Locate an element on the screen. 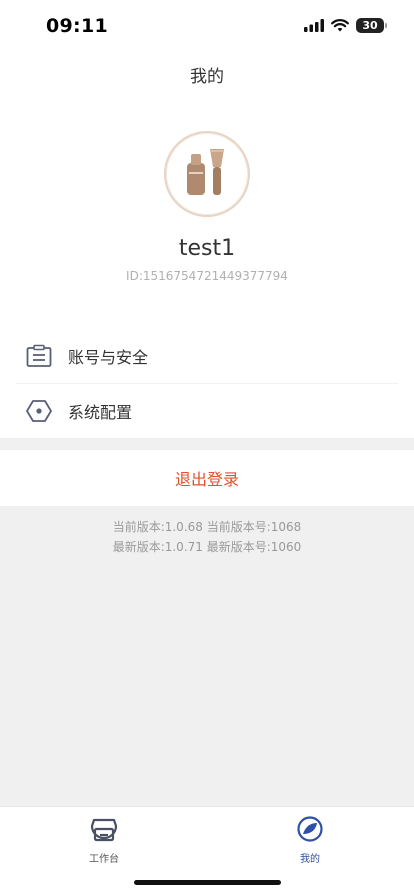 The height and width of the screenshot is (896, 414). store-icon is located at coordinates (104, 830).